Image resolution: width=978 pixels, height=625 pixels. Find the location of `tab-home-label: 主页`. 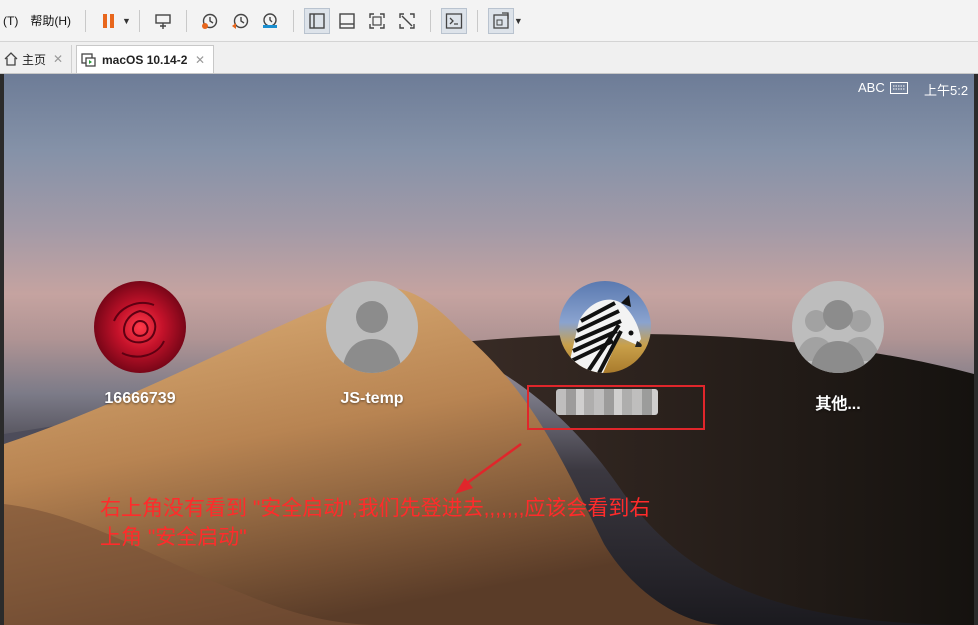

tab-home-label: 主页 is located at coordinates (34, 59).